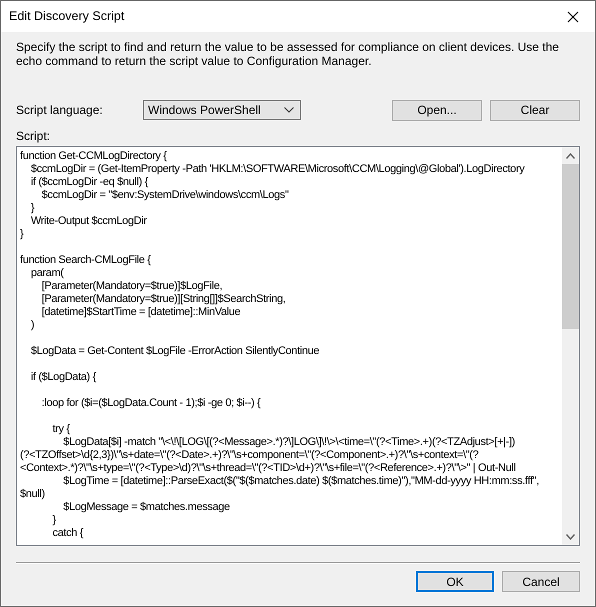 The height and width of the screenshot is (607, 596). Describe the element at coordinates (94, 156) in the screenshot. I see `code-line: function Get-CCMLogDirectory {` at that location.